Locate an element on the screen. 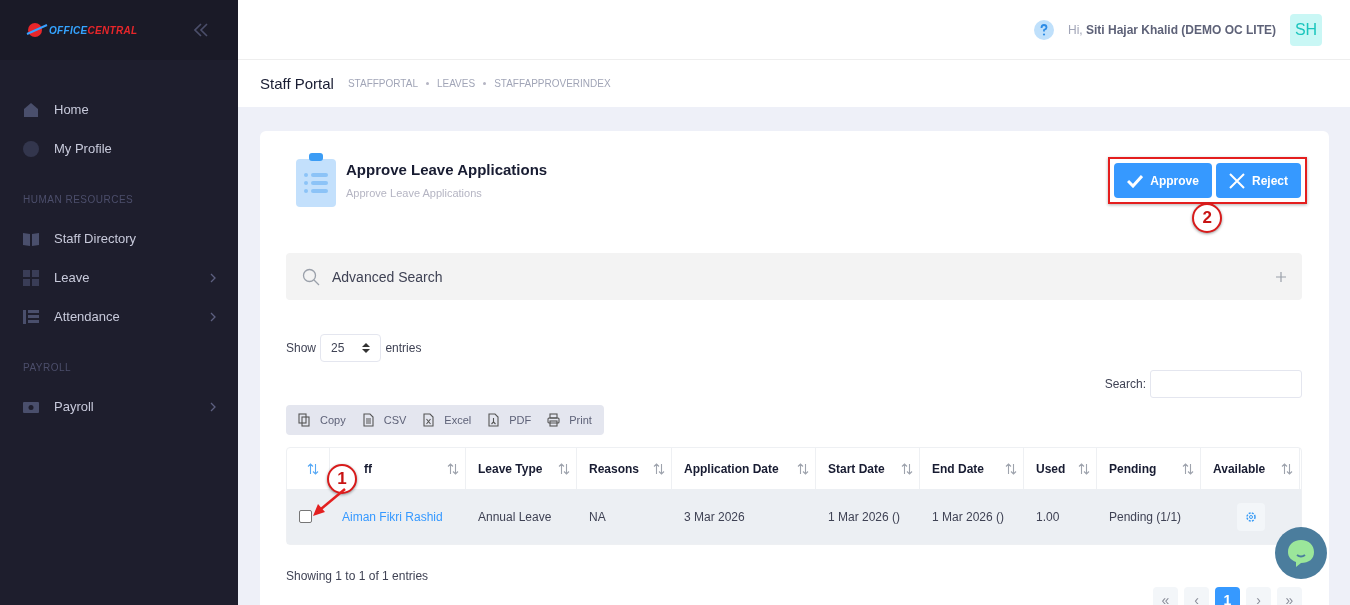  table-info: Showing 1 to 1 of 1 entries is located at coordinates (358, 576).